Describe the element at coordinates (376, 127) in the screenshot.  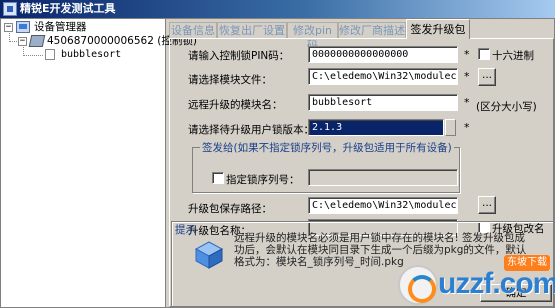
I see `lock-version-select: 2.1.3` at that location.